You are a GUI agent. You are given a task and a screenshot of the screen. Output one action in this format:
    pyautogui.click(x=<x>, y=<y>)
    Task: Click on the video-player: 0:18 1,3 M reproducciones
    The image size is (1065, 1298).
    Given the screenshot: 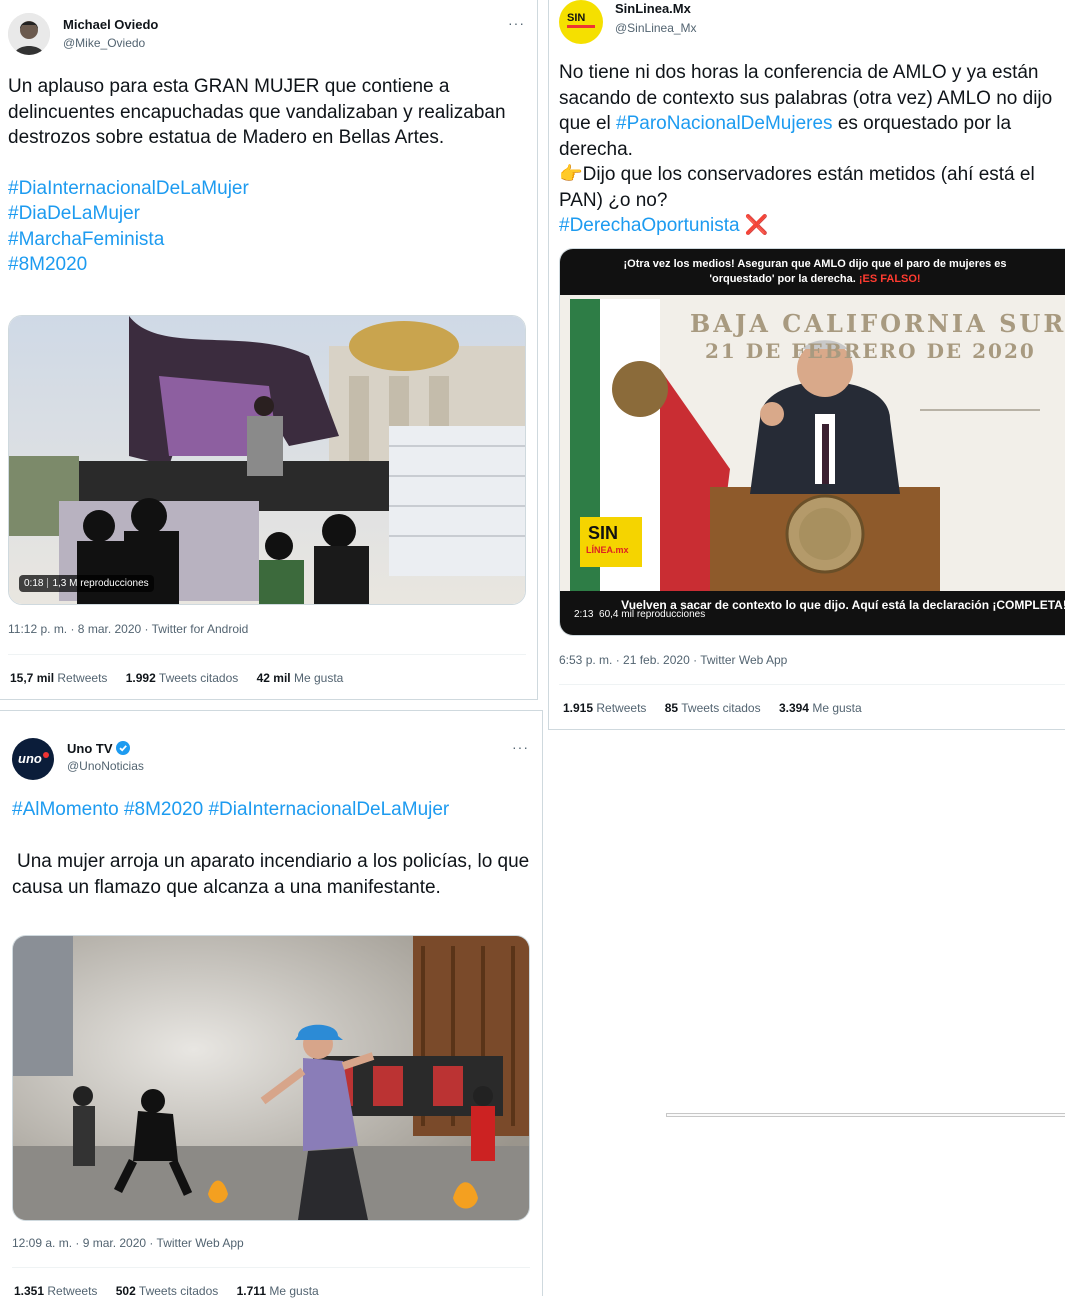 What is the action you would take?
    pyautogui.click(x=267, y=460)
    